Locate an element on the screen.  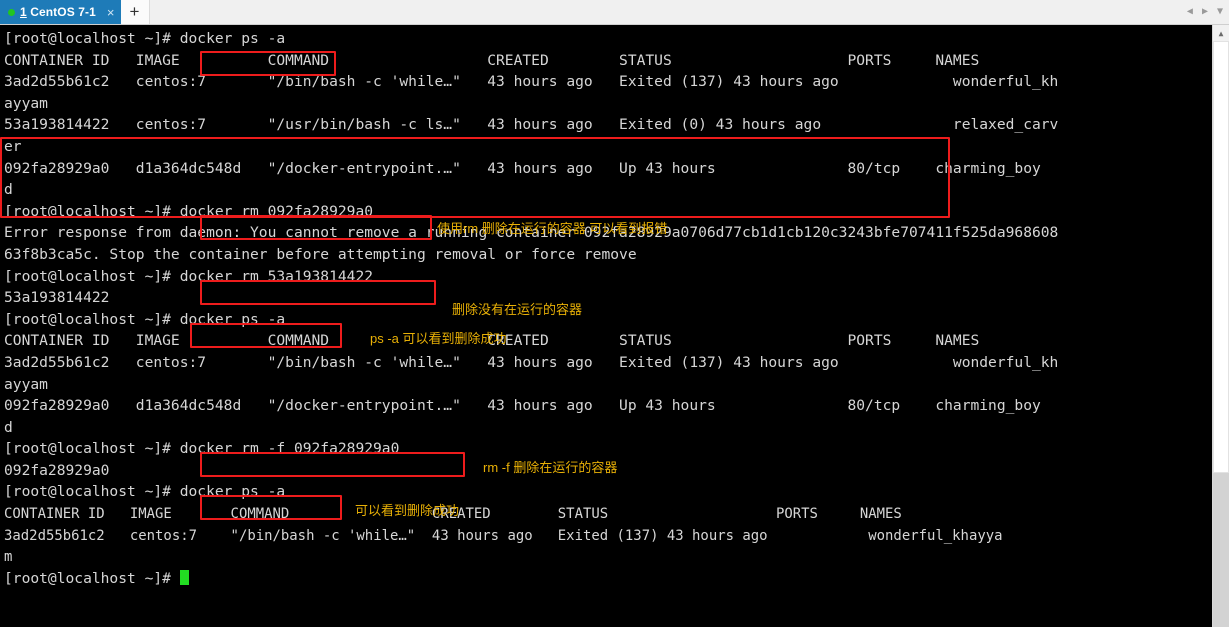
chevron-down-icon: ▼ is located at coordinates (1220, 12).